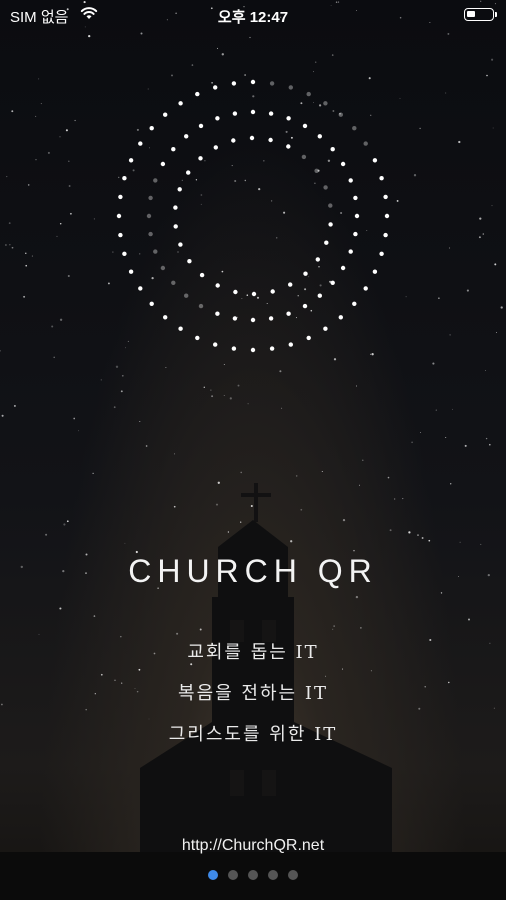 This screenshot has width=506, height=900. Describe the element at coordinates (253, 652) in the screenshot. I see `slogan-line-1: 교회를 돕는 IT` at that location.